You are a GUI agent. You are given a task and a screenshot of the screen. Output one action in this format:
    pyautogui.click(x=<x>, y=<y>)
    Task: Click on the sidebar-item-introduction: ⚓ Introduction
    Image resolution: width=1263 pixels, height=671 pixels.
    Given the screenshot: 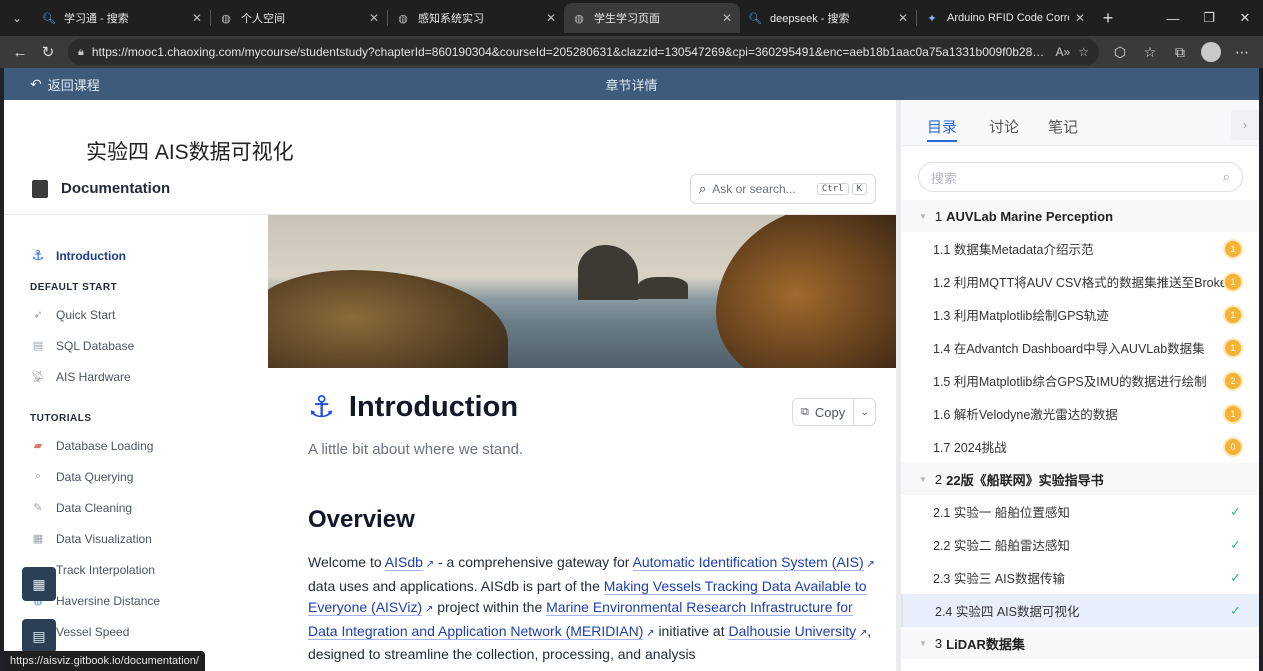 What is the action you would take?
    pyautogui.click(x=136, y=255)
    